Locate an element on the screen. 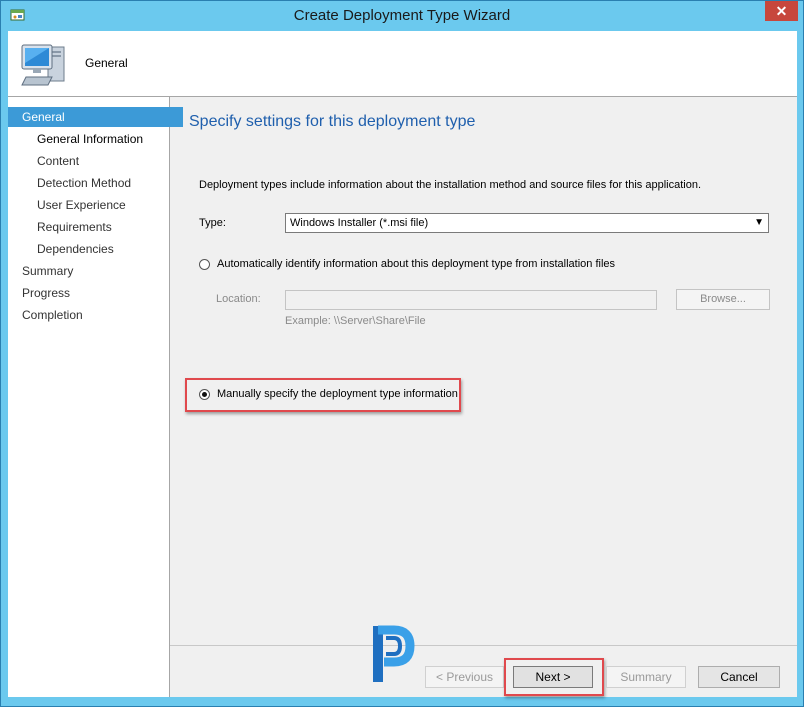  type-select-value: Windows Installer (*.msi file) is located at coordinates (359, 223).